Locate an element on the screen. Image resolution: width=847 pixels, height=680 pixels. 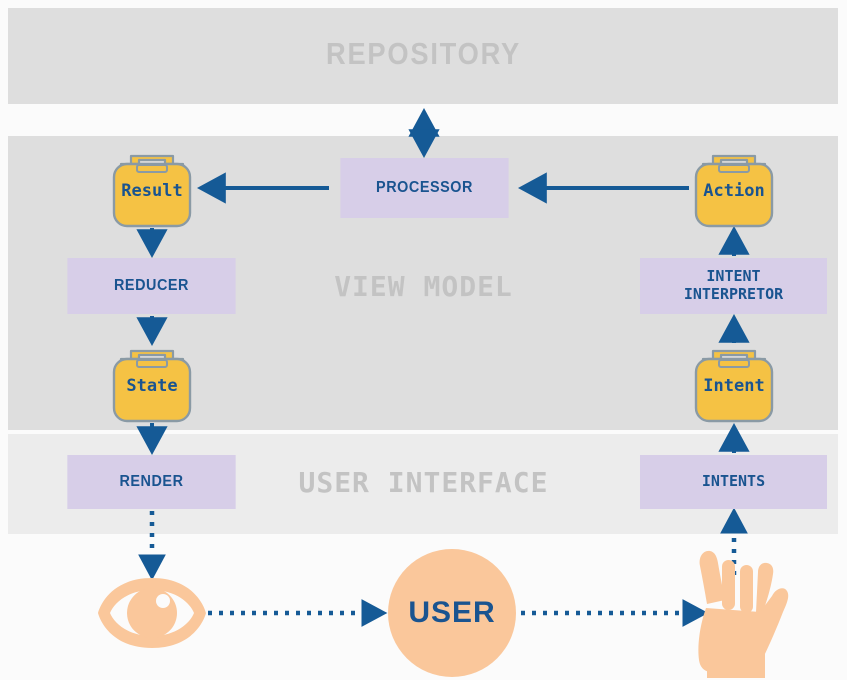
node-intent-interpretor-line2: INTERPRETOR is located at coordinates (733, 294).